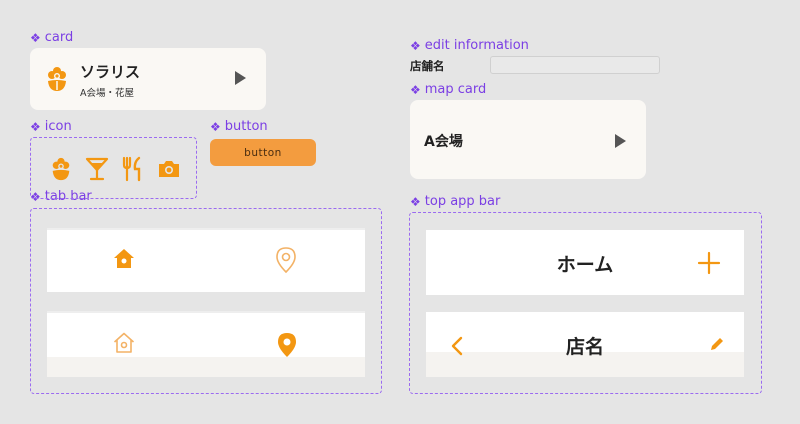 The height and width of the screenshot is (424, 800). I want to click on tab-bar-map-selected, so click(206, 344).